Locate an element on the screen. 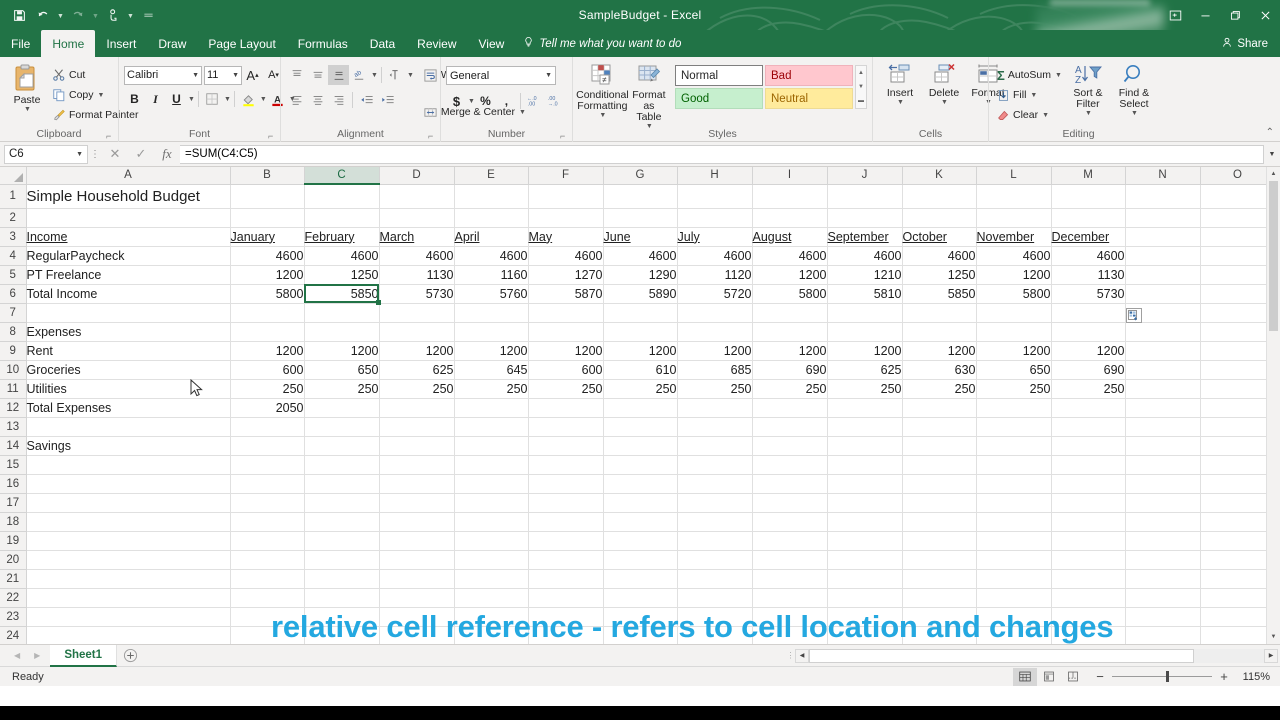  cell-D16 is located at coordinates (417, 484).